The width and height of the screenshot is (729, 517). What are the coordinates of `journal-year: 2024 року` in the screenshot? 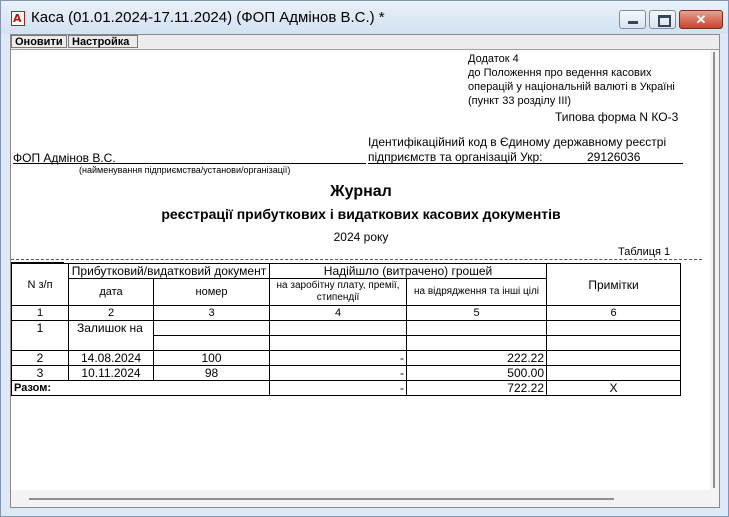 It's located at (361, 237).